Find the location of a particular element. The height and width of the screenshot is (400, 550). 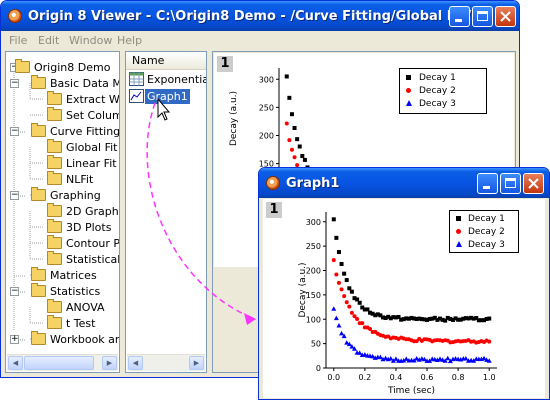

close-button is located at coordinates (505, 16).